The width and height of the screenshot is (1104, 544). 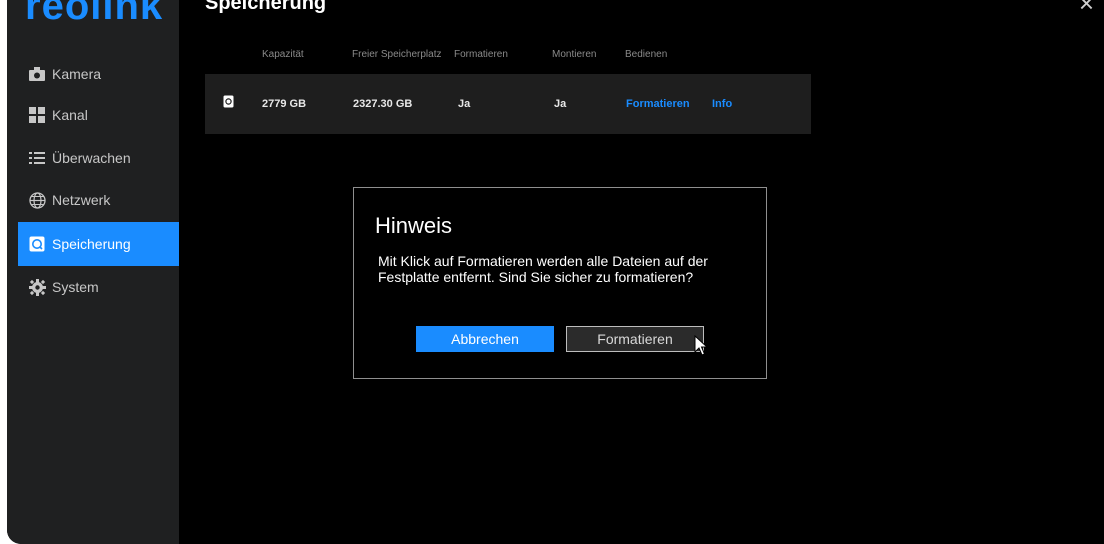 I want to click on column-header: Bedienen, so click(x=646, y=54).